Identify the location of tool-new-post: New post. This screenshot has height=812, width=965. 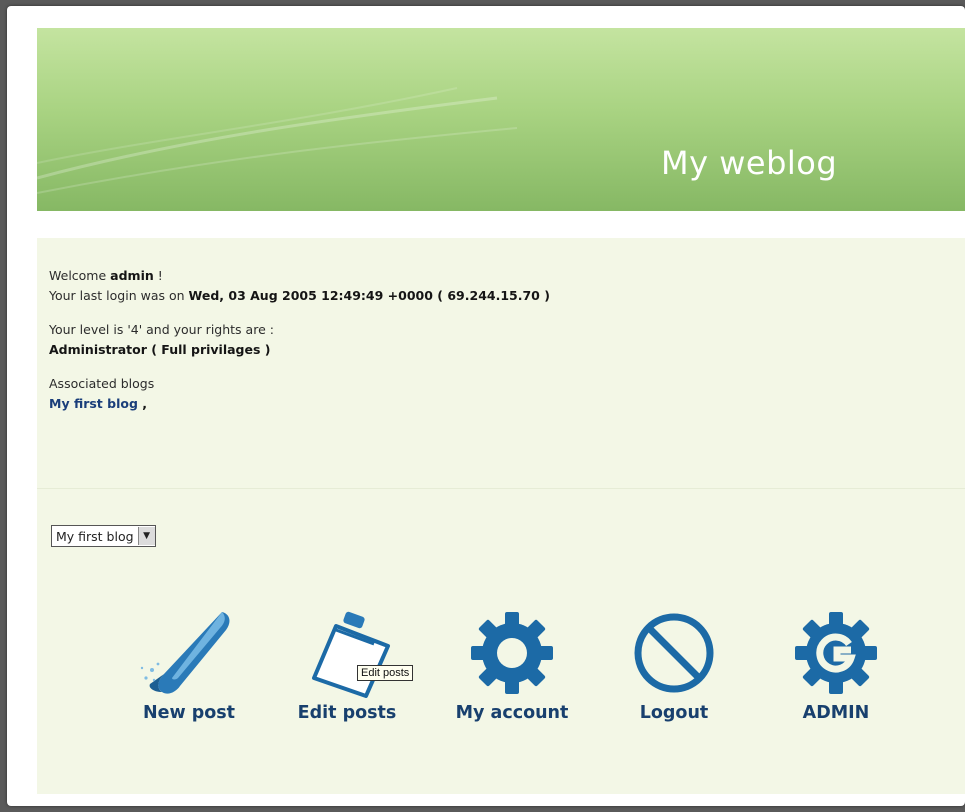
(189, 665).